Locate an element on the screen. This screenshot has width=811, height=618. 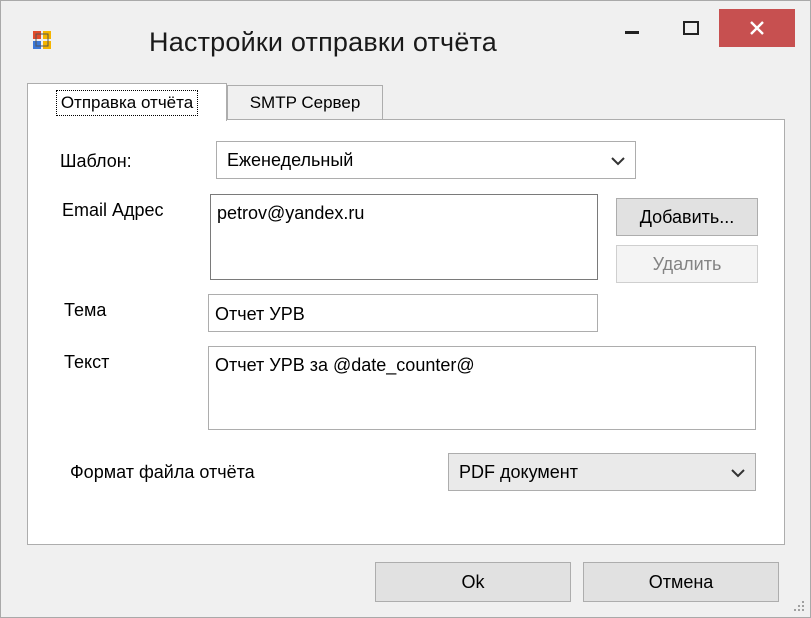
template-label: Шаблон: is located at coordinates (96, 161).